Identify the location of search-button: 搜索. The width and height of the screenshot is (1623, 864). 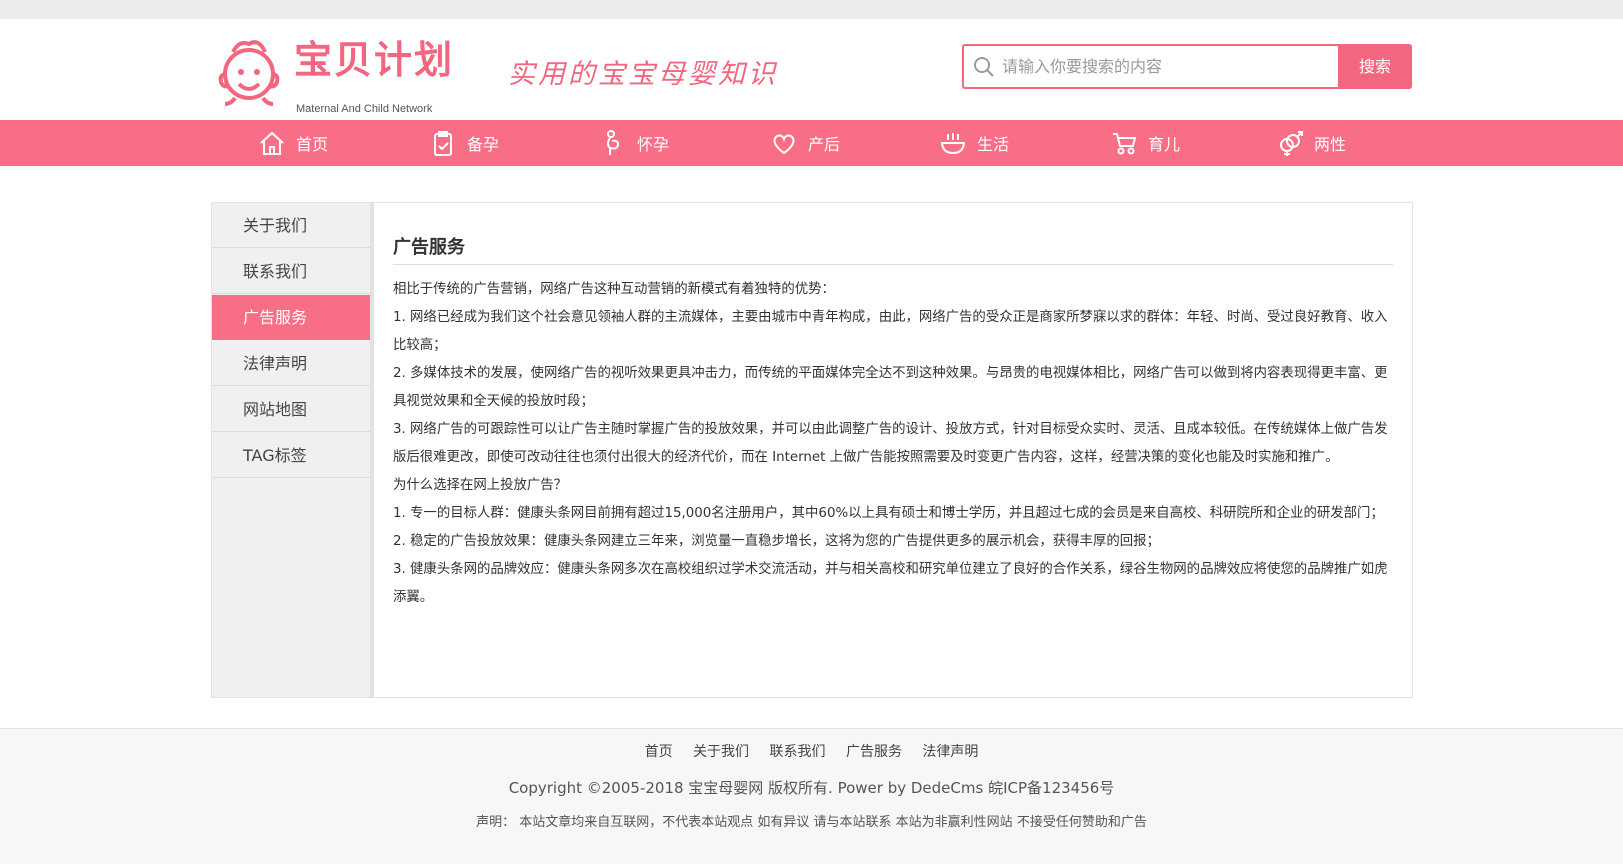
(1375, 66).